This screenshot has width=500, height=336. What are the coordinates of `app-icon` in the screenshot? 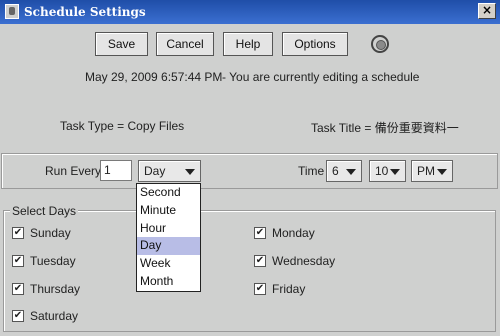 It's located at (12, 11).